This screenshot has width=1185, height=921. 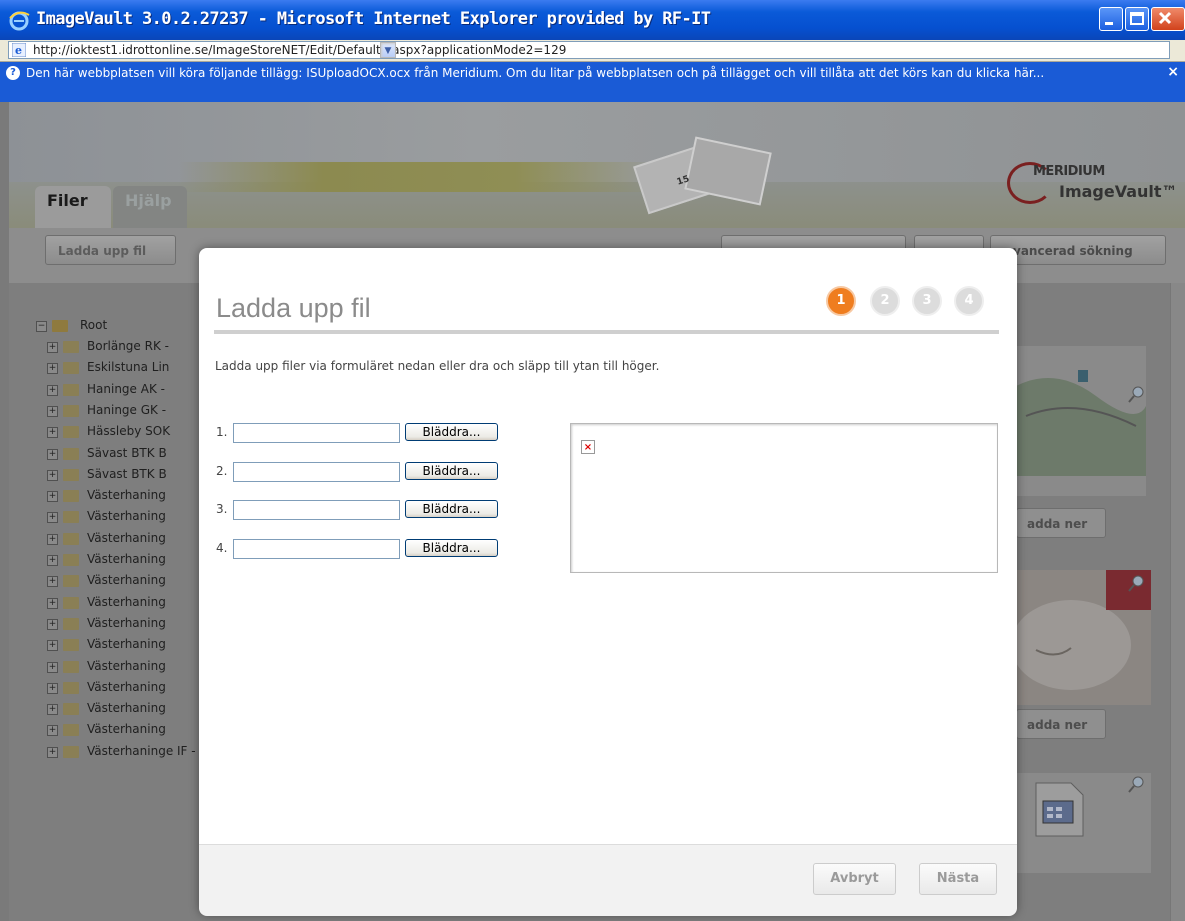 I want to click on folder-open-icon, so click(x=60, y=326).